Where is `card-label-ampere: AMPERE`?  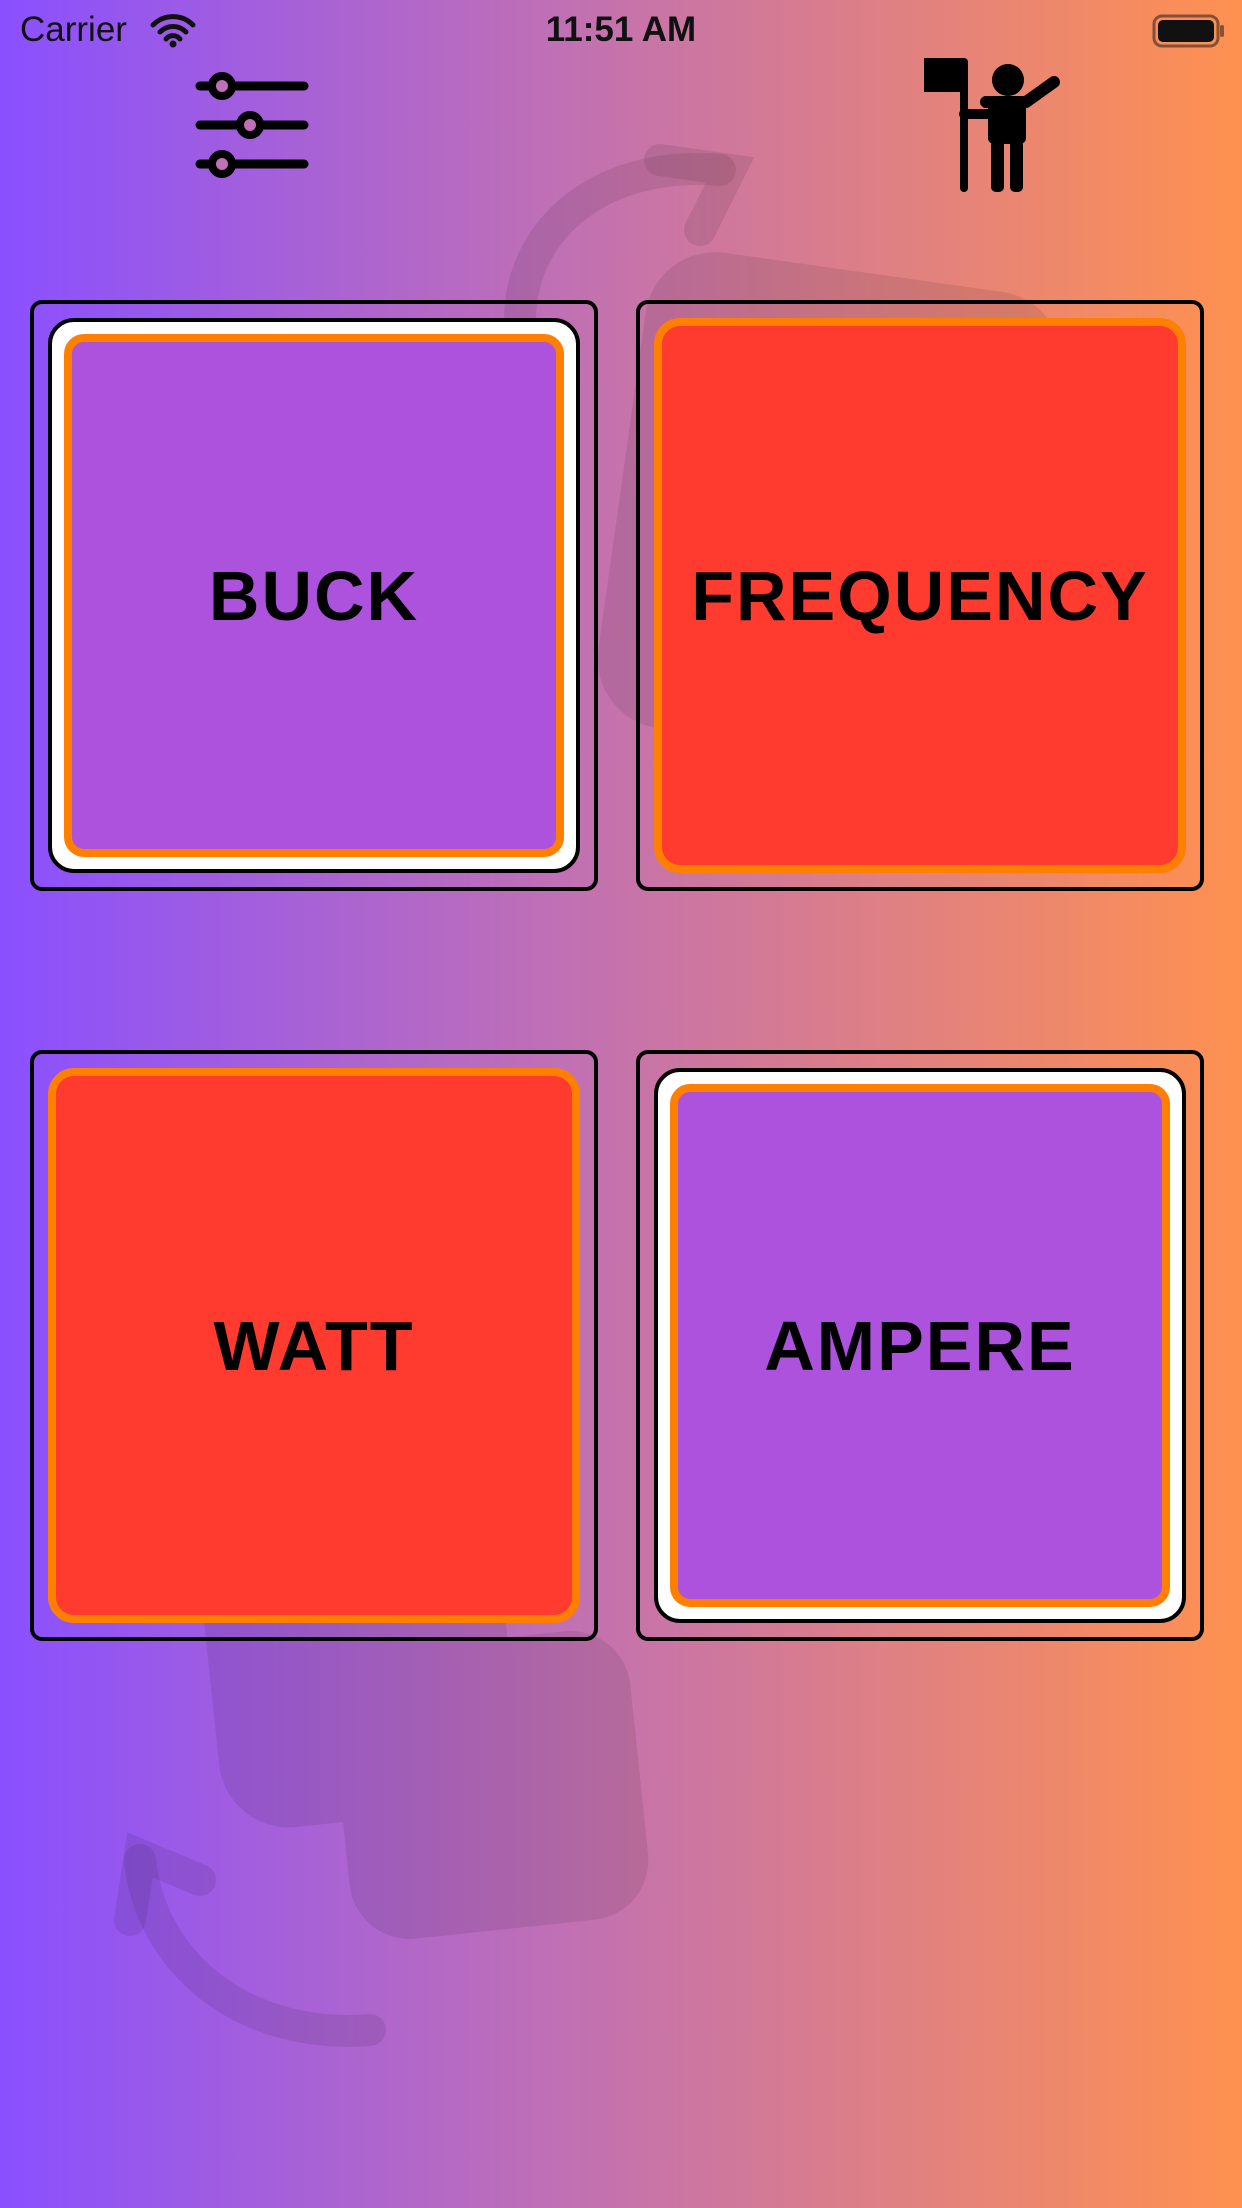
card-label-ampere: AMPERE is located at coordinates (920, 1345).